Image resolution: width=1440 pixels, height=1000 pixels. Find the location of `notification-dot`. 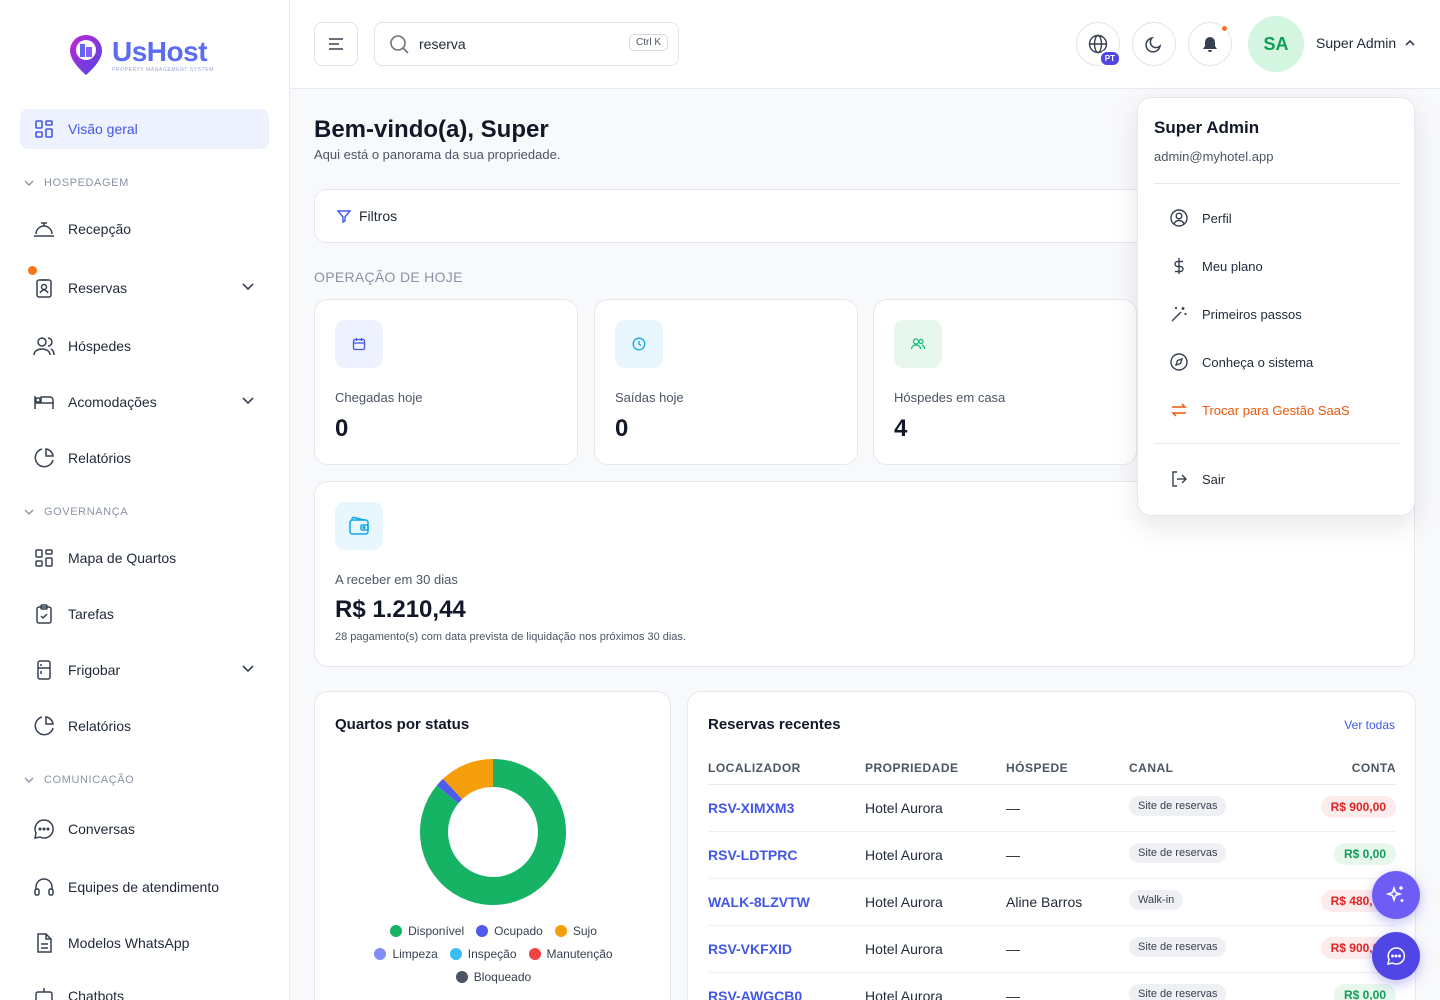

notification-dot is located at coordinates (1224, 28).